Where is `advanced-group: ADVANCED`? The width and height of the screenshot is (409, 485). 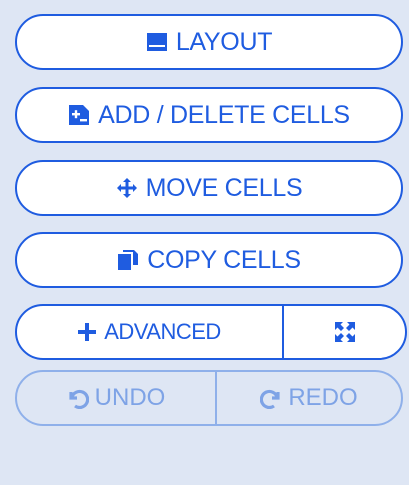 advanced-group: ADVANCED is located at coordinates (211, 332).